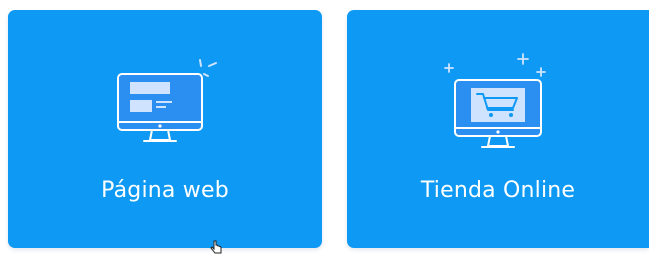 The height and width of the screenshot is (254, 649). Describe the element at coordinates (498, 190) in the screenshot. I see `online-store-option-label: Tienda Online` at that location.